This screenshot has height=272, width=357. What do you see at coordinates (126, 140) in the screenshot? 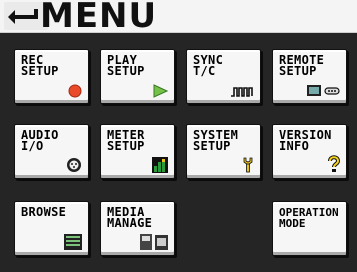
I see `meter-setup-label: METER SETUP` at bounding box center [126, 140].